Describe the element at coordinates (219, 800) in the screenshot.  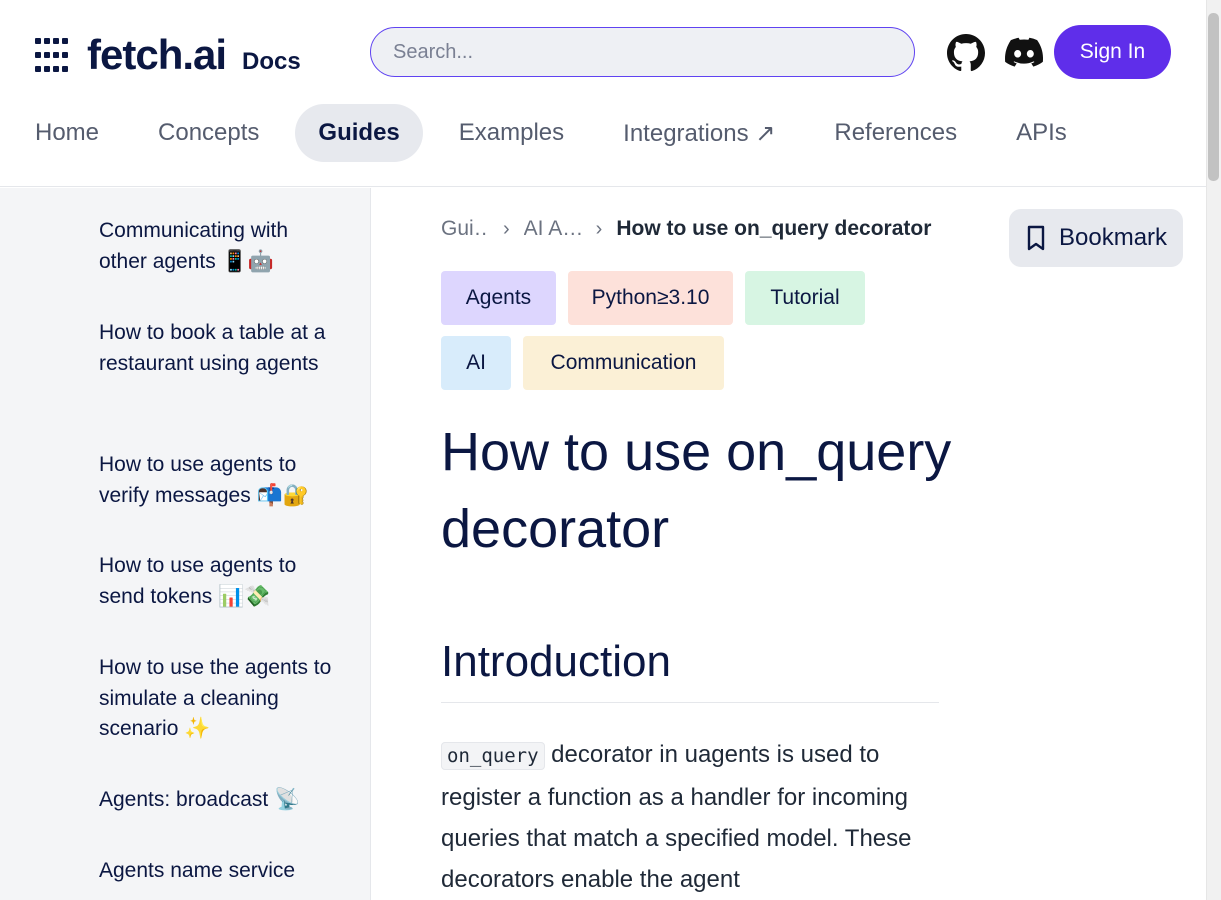
I see `sidebar-item-broadcast: Agents: broadcast 📡` at that location.